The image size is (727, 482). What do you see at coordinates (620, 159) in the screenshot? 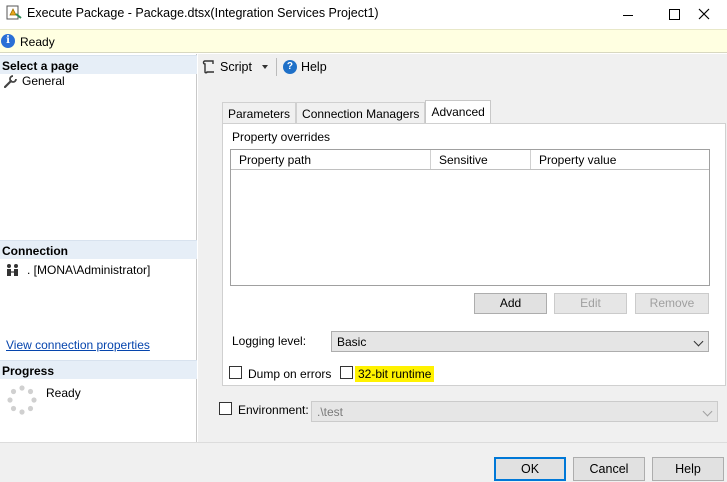
I see `column-property-value: Property value` at bounding box center [620, 159].